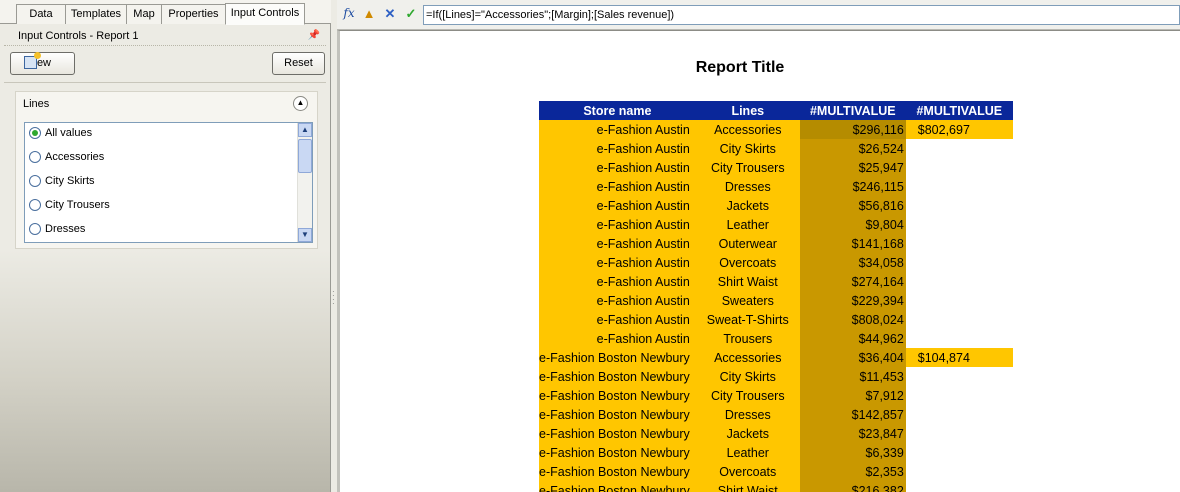  What do you see at coordinates (852, 243) in the screenshot?
I see `cell-multivalue-1: $141,168` at bounding box center [852, 243].